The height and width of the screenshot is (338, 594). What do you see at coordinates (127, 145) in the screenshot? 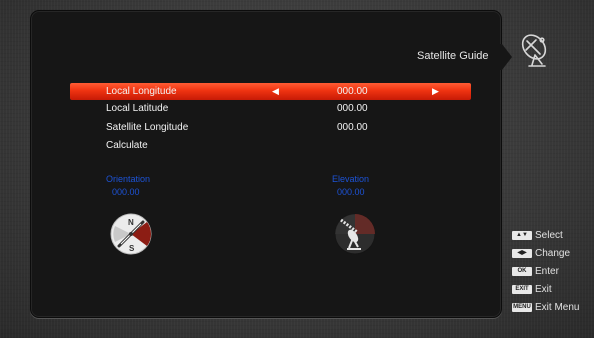
I see `setting-label: Calculate` at bounding box center [127, 145].